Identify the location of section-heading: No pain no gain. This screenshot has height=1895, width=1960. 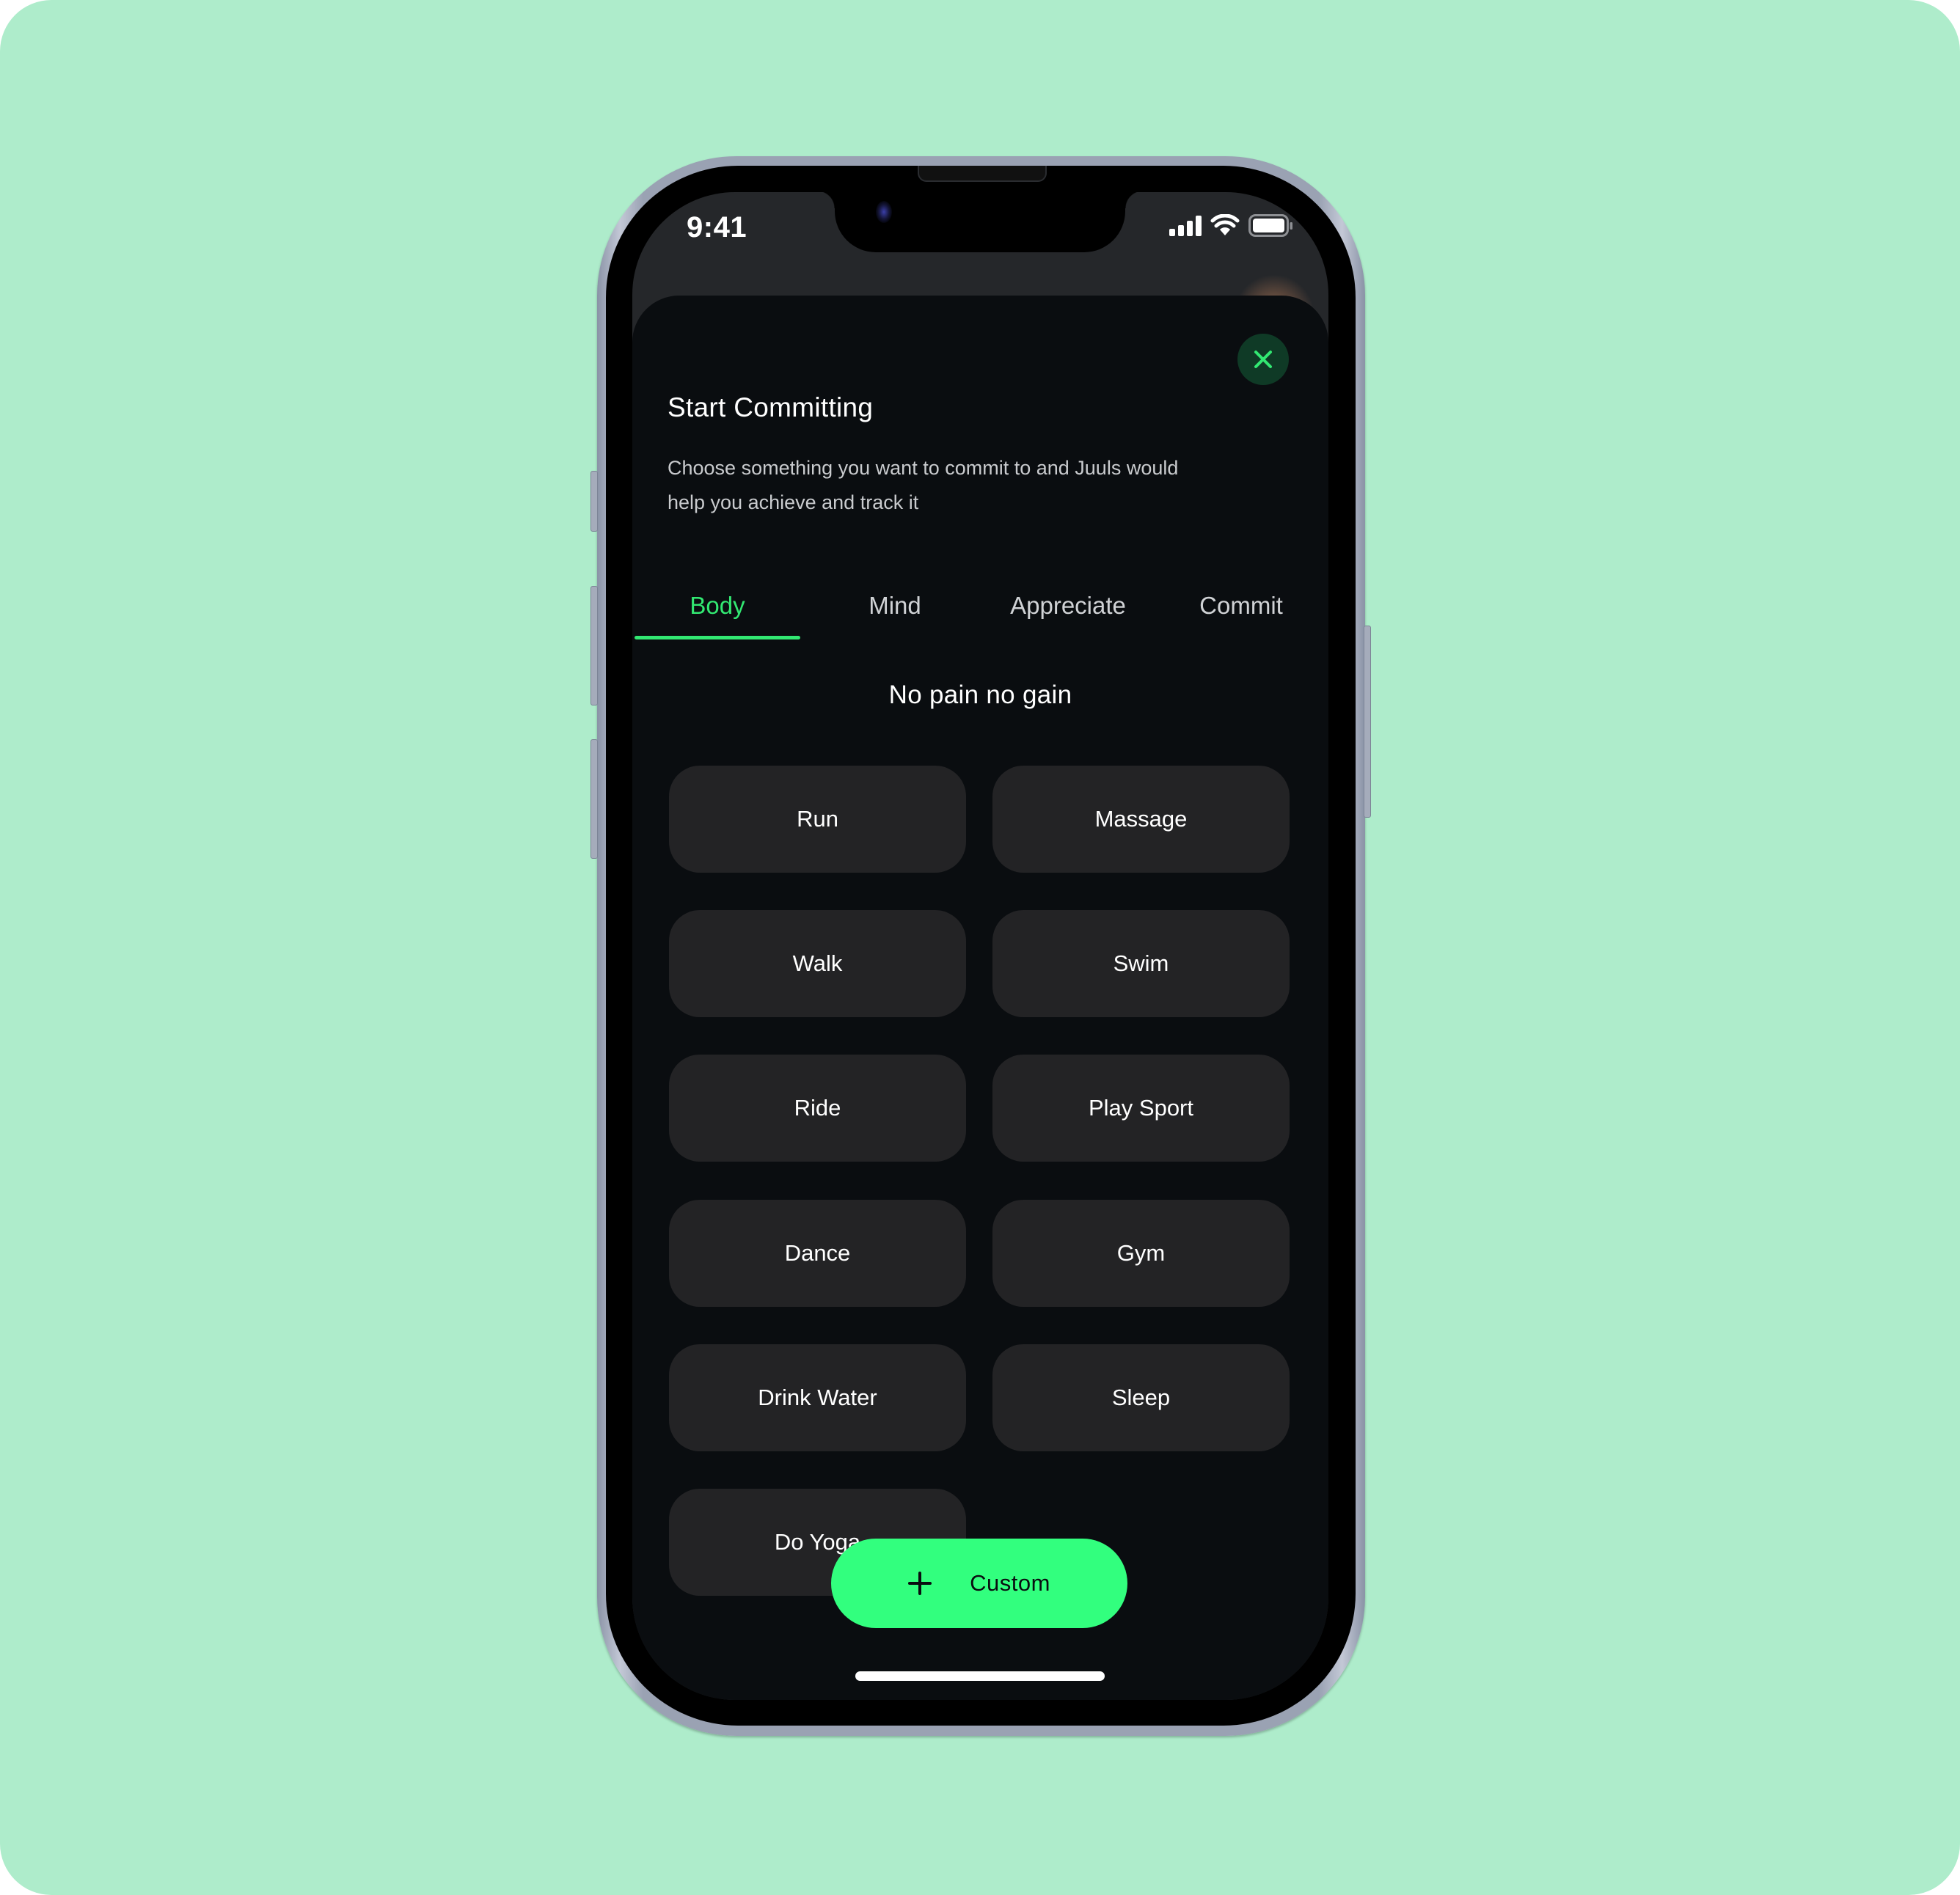
(980, 695).